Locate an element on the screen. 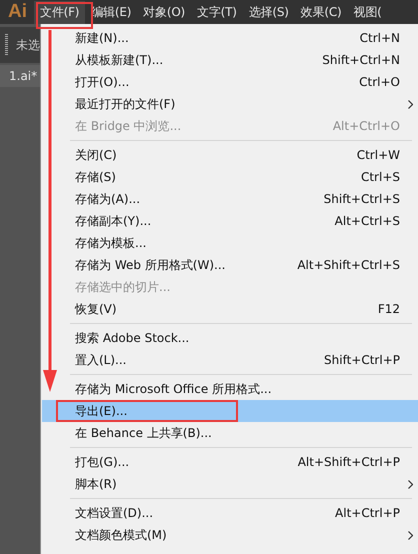  menu-item: 脚本(R) is located at coordinates (230, 484).